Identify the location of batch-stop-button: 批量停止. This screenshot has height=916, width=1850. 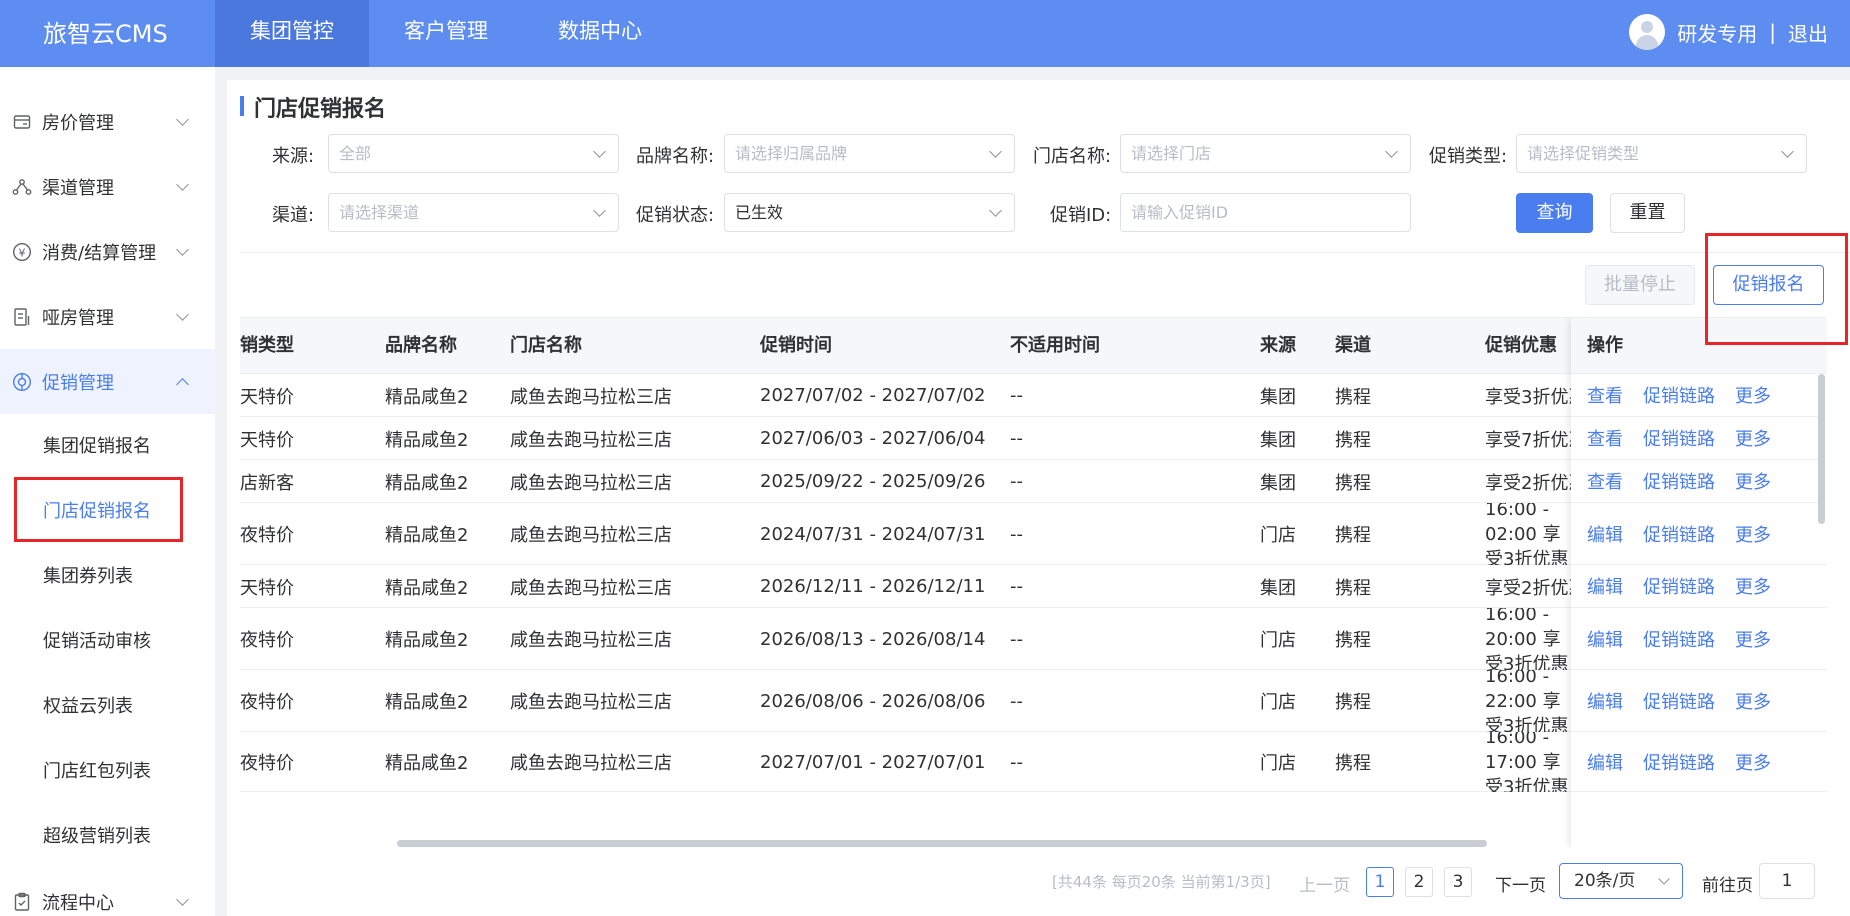
(1640, 285).